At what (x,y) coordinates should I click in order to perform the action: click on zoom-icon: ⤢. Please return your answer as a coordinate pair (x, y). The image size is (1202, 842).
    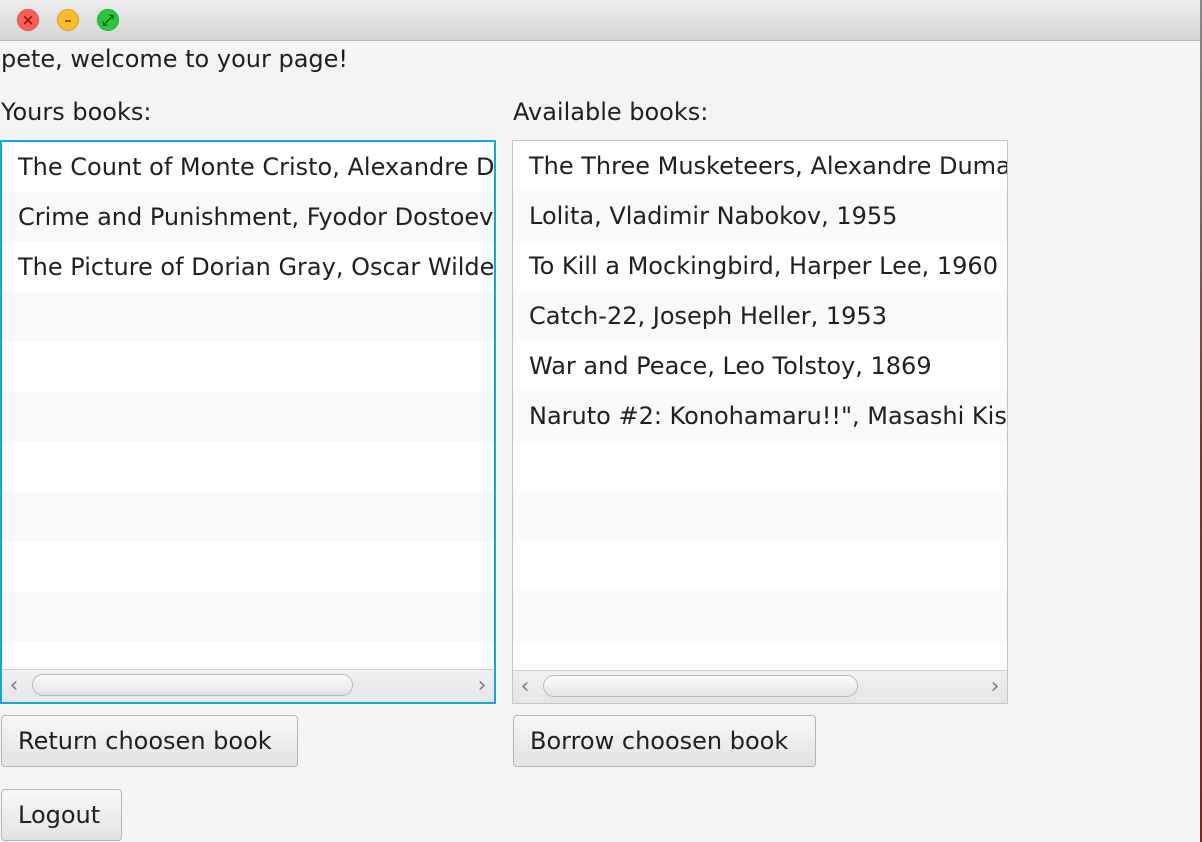
    Looking at the image, I should click on (108, 20).